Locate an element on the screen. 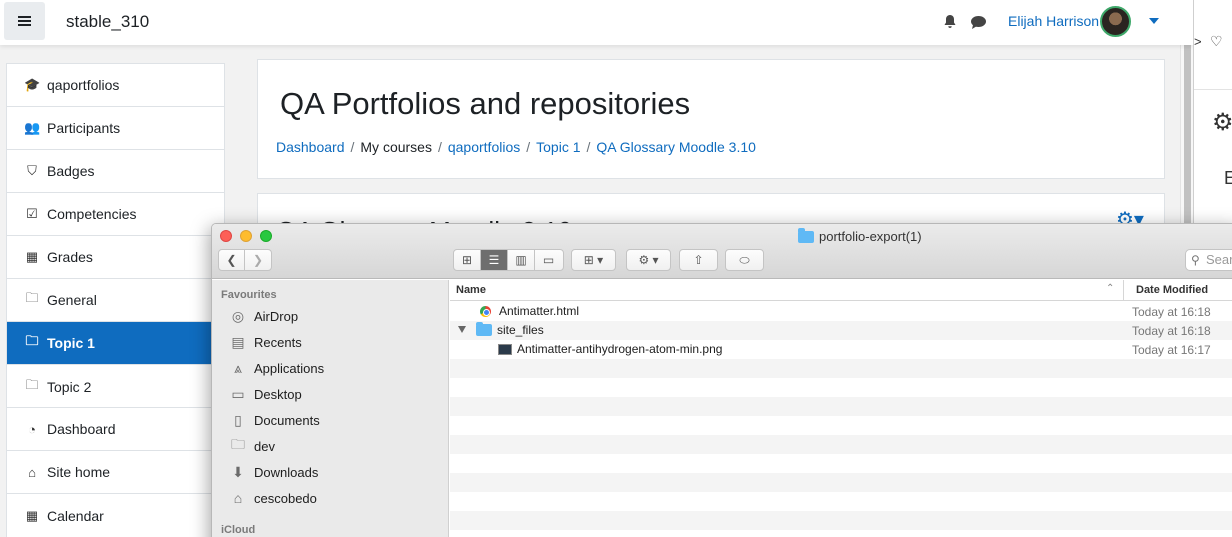 Image resolution: width=1232 pixels, height=537 pixels. search-placeholder: Search is located at coordinates (1219, 259).